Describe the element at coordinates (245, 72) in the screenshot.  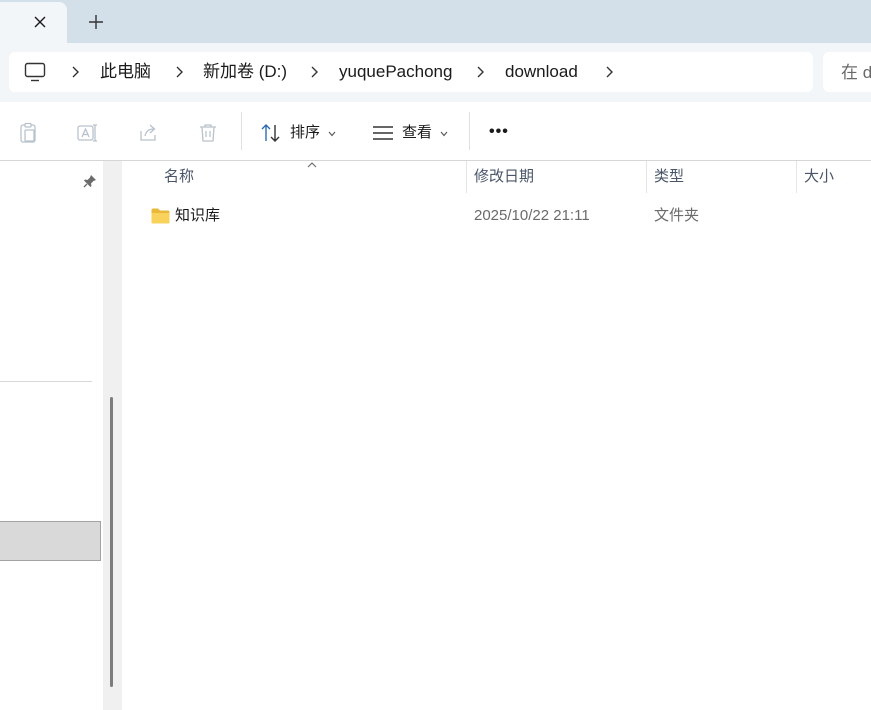
I see `breadcrumb-drive: 新加卷 (D:)` at that location.